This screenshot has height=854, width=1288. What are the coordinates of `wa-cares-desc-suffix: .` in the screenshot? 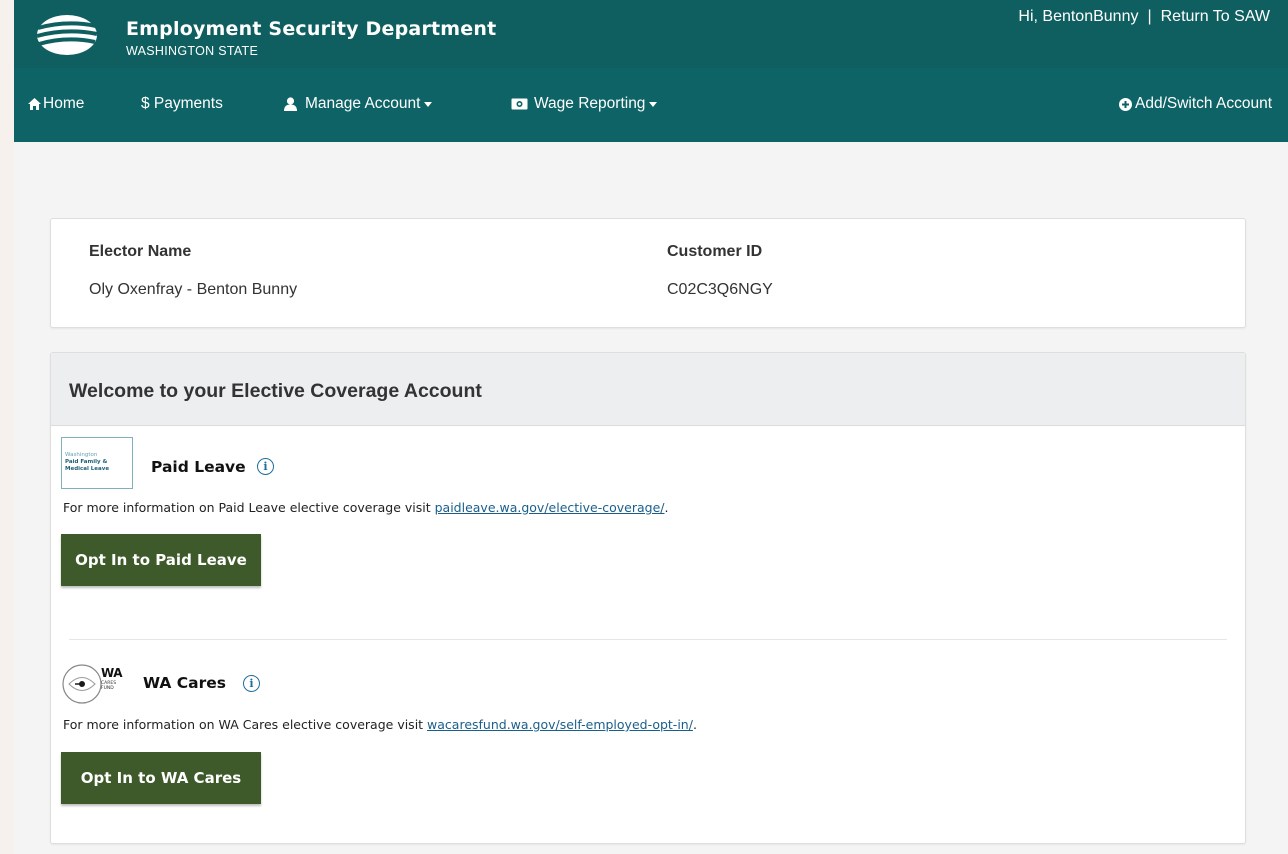 It's located at (694, 724).